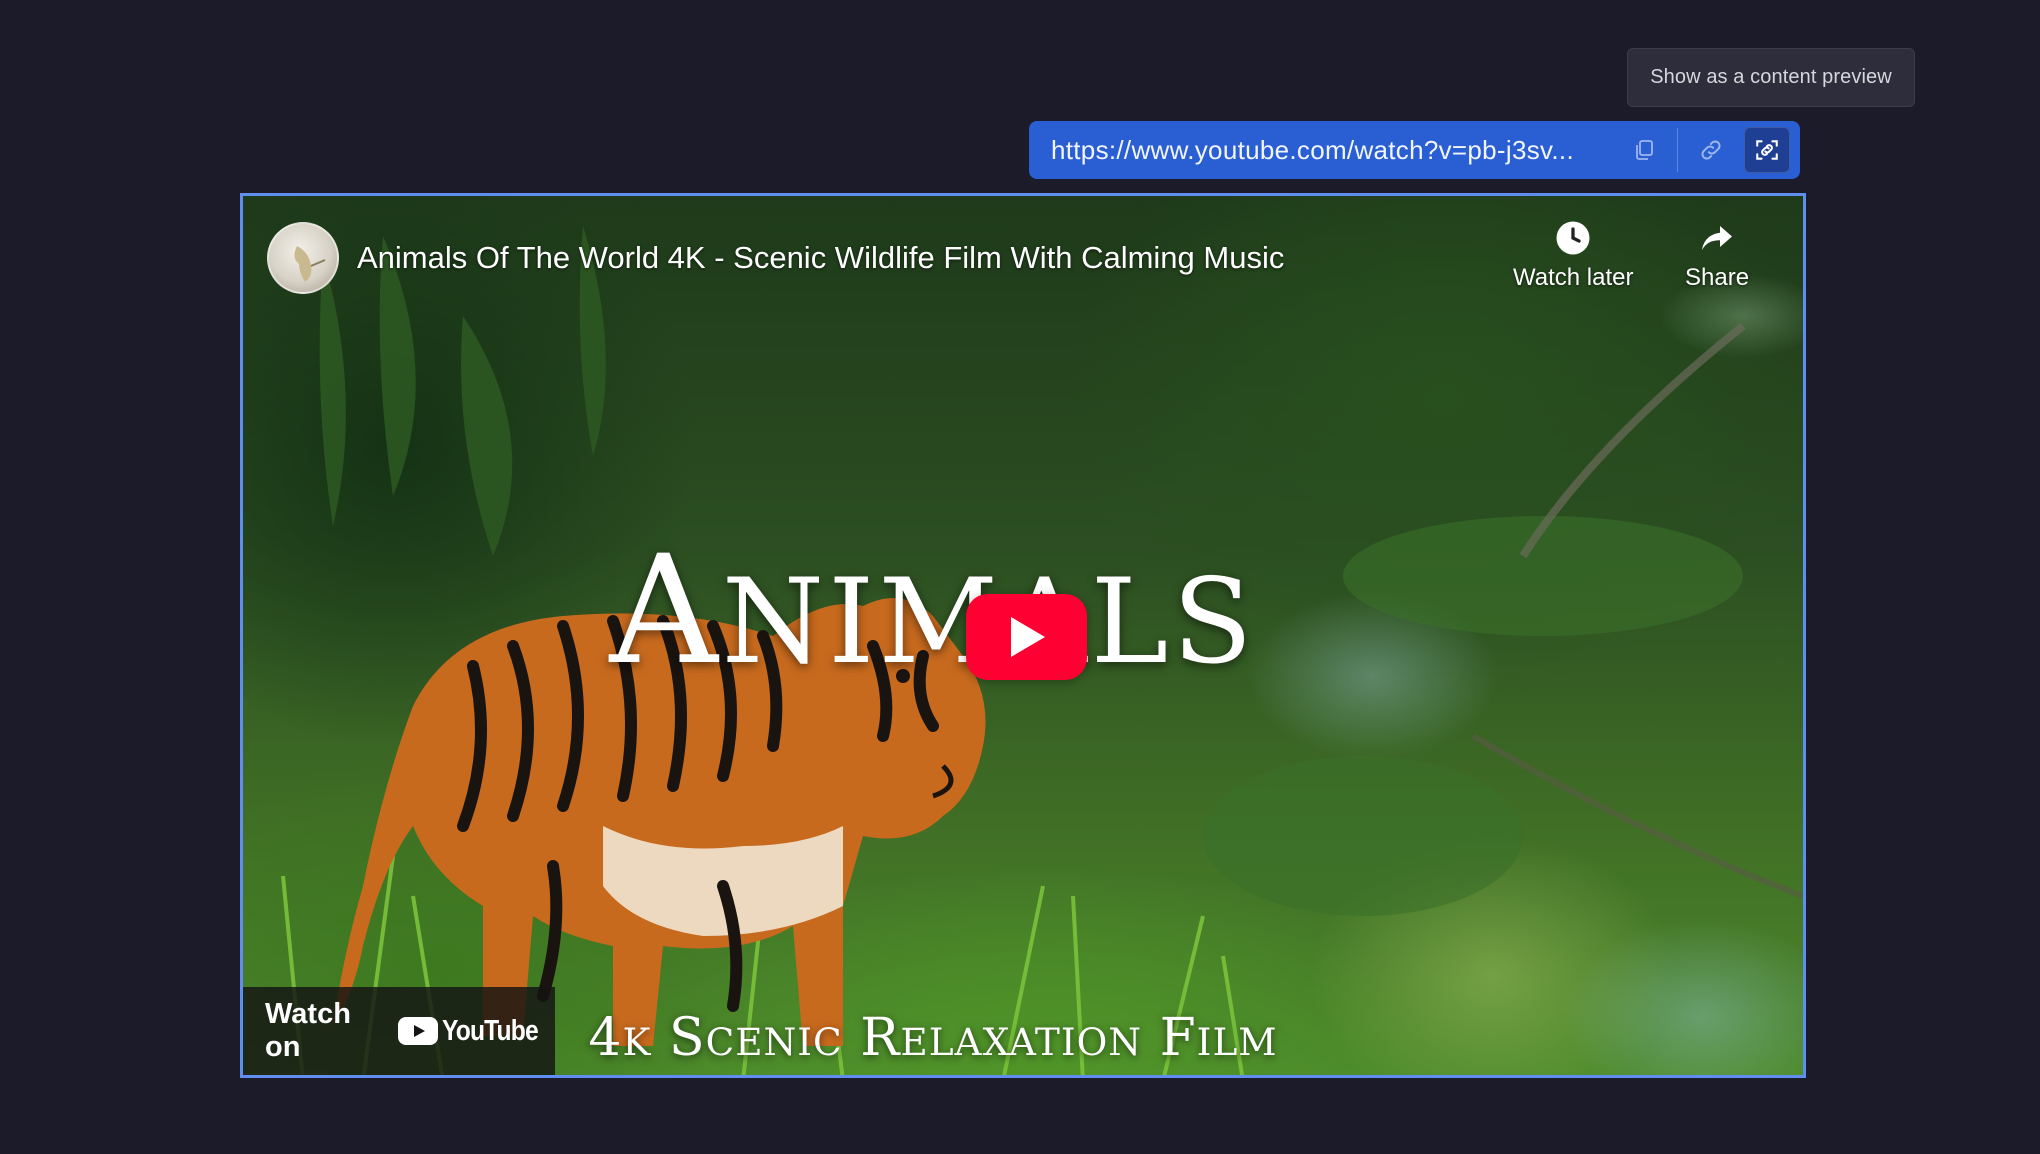 This screenshot has height=1154, width=2040. I want to click on link-icon, so click(1711, 150).